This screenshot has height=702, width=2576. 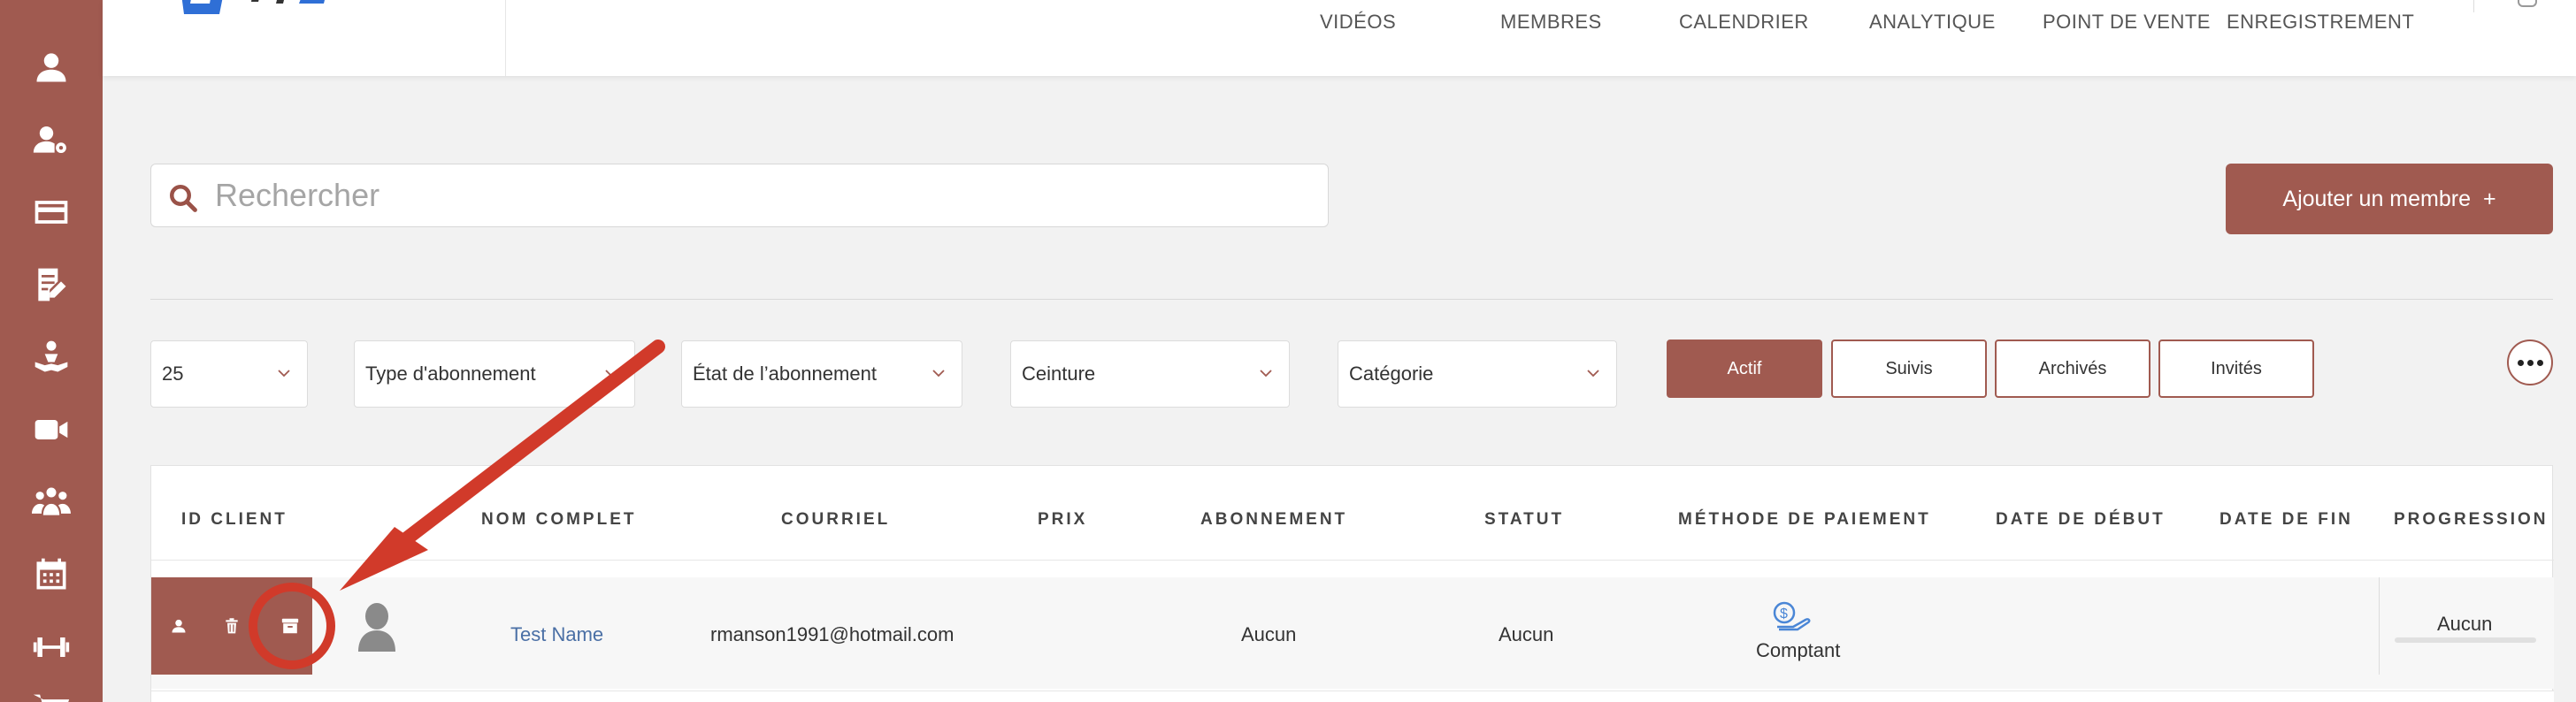 I want to click on page-size-select: 25, so click(x=229, y=374).